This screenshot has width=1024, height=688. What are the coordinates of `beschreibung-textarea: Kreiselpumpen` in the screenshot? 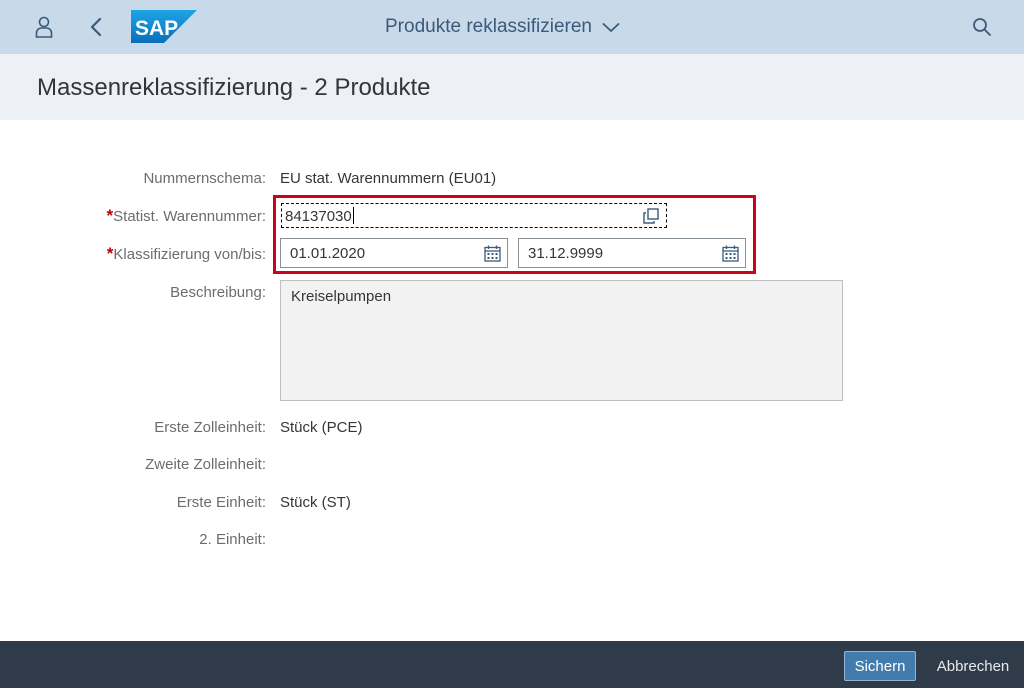 It's located at (561, 340).